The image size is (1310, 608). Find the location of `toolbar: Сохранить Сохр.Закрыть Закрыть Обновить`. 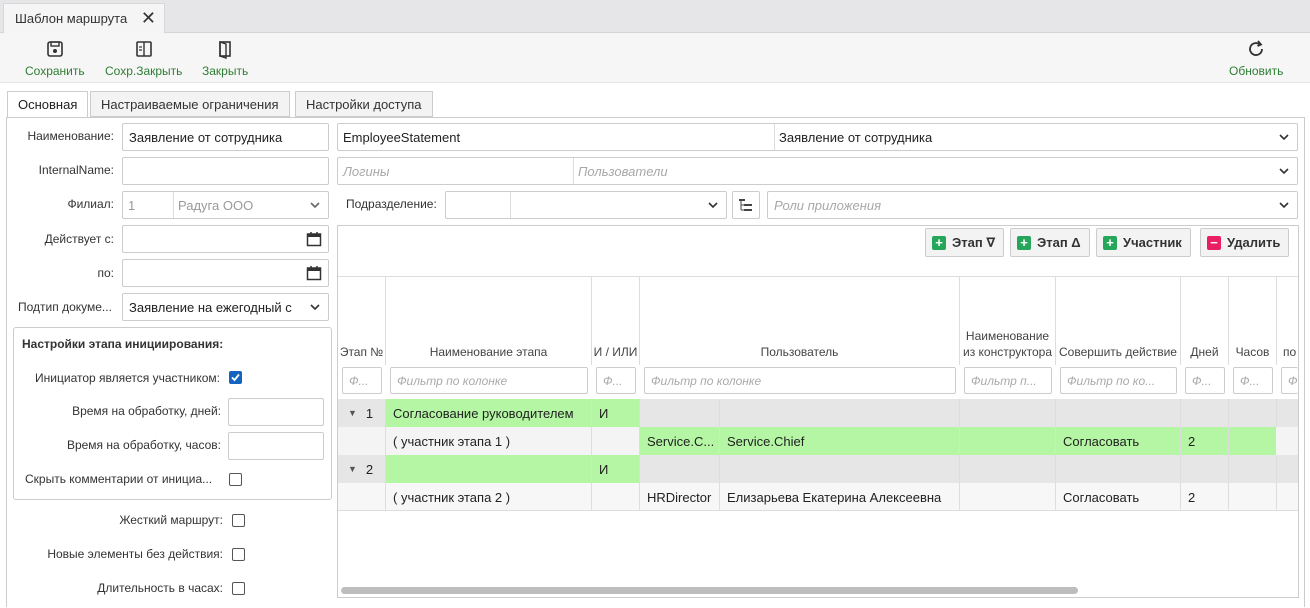

toolbar: Сохранить Сохр.Закрыть Закрыть Обновить is located at coordinates (655, 58).